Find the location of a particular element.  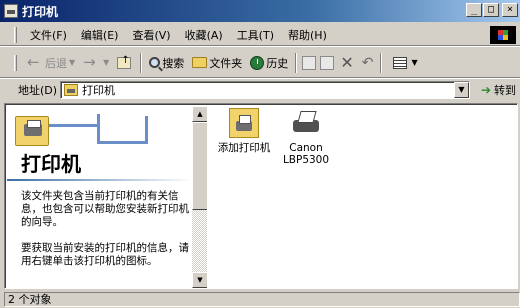

toolbar: 后退 ▼ ▼ 搜索 文件夹 历史 ✕ ↶ ▼ is located at coordinates (260, 63).